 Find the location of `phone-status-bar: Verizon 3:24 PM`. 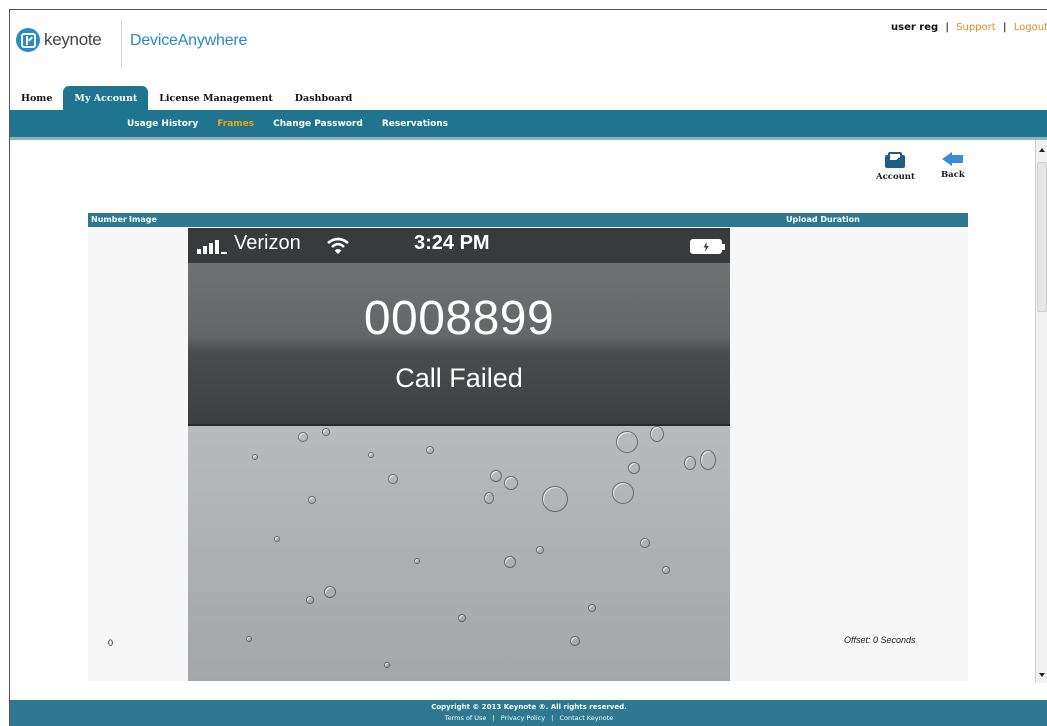

phone-status-bar: Verizon 3:24 PM is located at coordinates (459, 245).